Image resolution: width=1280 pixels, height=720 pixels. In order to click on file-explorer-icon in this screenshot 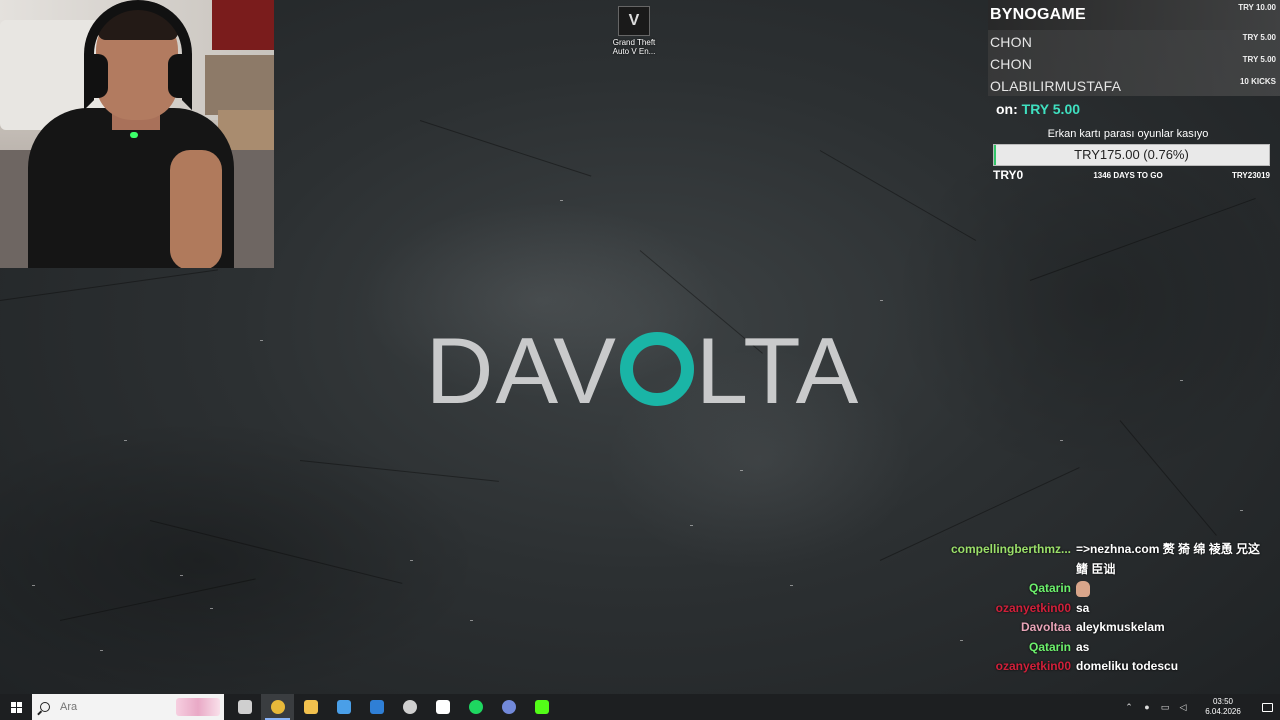, I will do `click(310, 707)`.